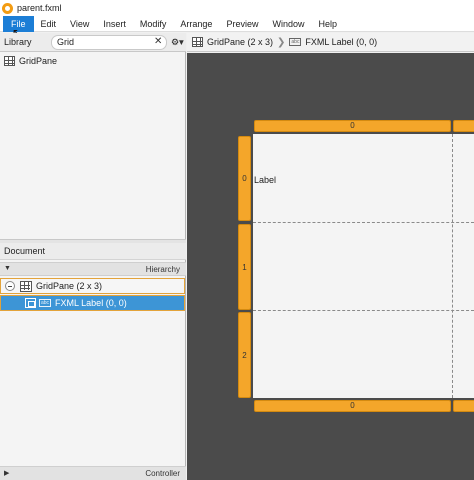  Describe the element at coordinates (288, 24) in the screenshot. I see `menu-window: Window` at that location.